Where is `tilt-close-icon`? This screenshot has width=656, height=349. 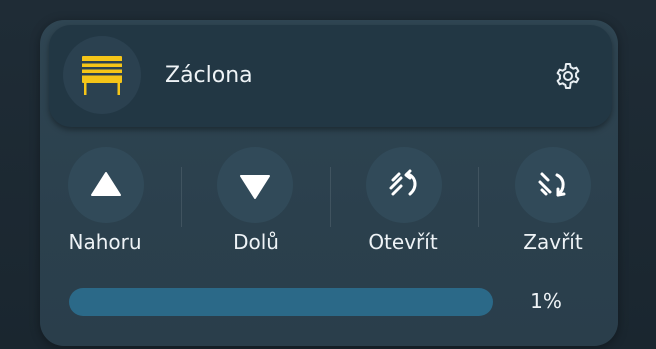
tilt-close-icon is located at coordinates (552, 184).